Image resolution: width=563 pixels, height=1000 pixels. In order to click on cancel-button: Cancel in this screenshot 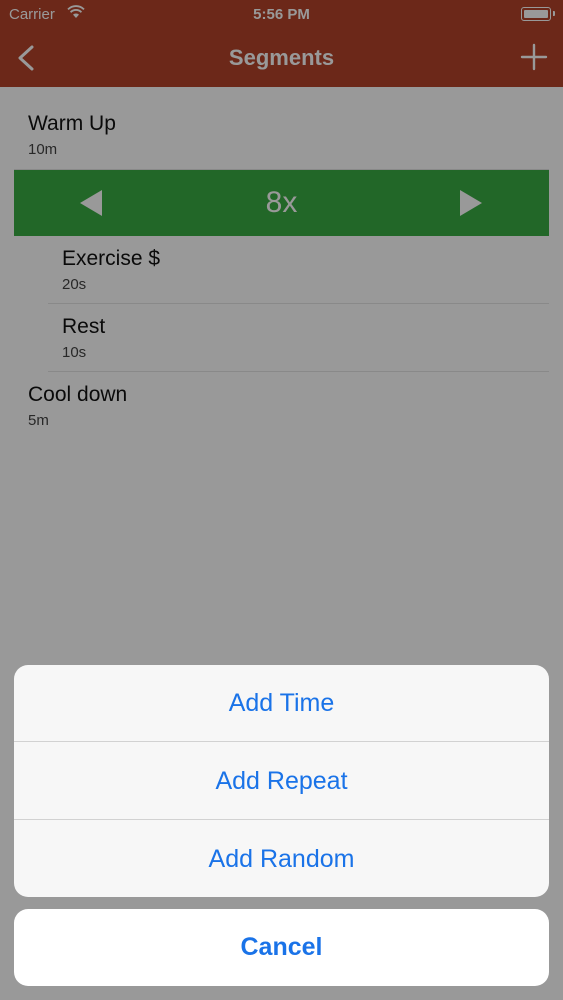, I will do `click(281, 947)`.